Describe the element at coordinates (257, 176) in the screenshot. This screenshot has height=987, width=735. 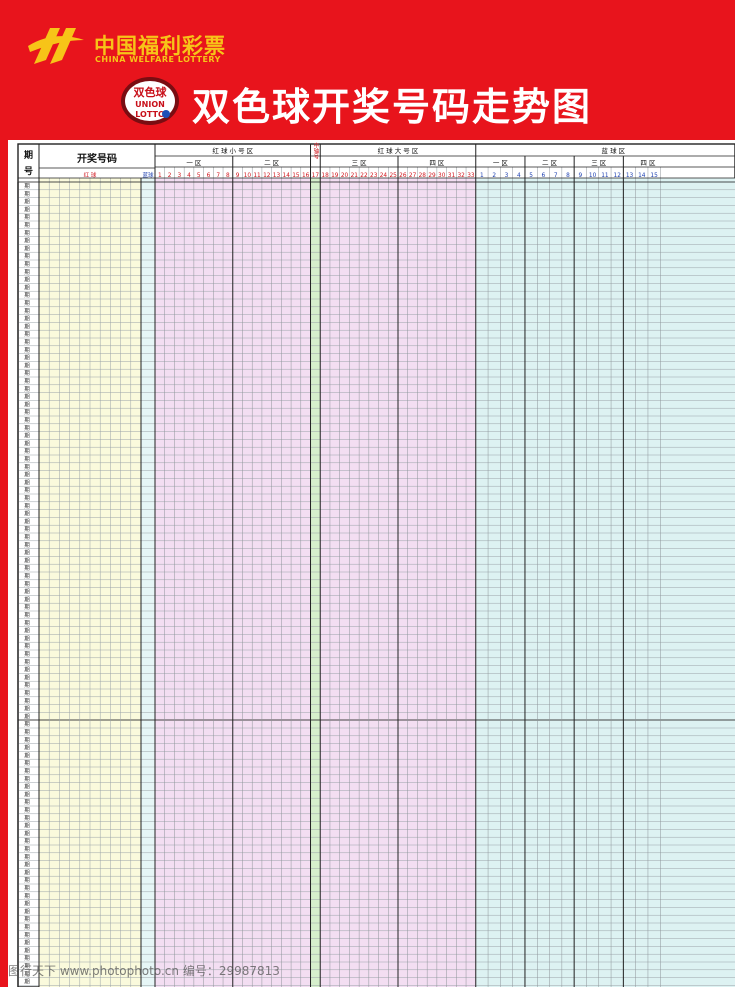
I see `red-number-11: 11` at that location.